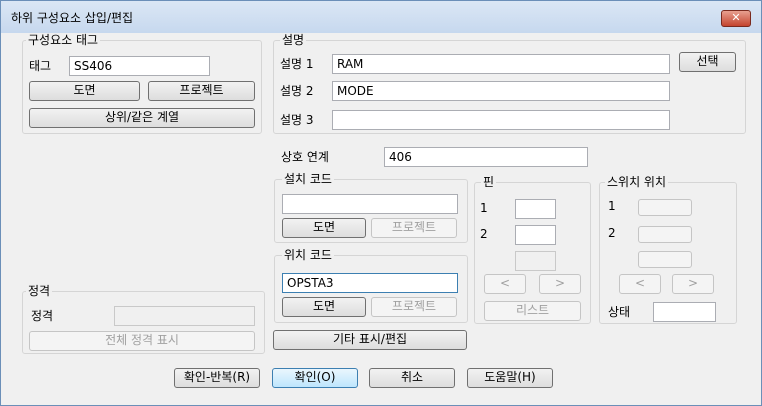 This screenshot has height=406, width=762. I want to click on description-2-label: 설명 2, so click(297, 91).